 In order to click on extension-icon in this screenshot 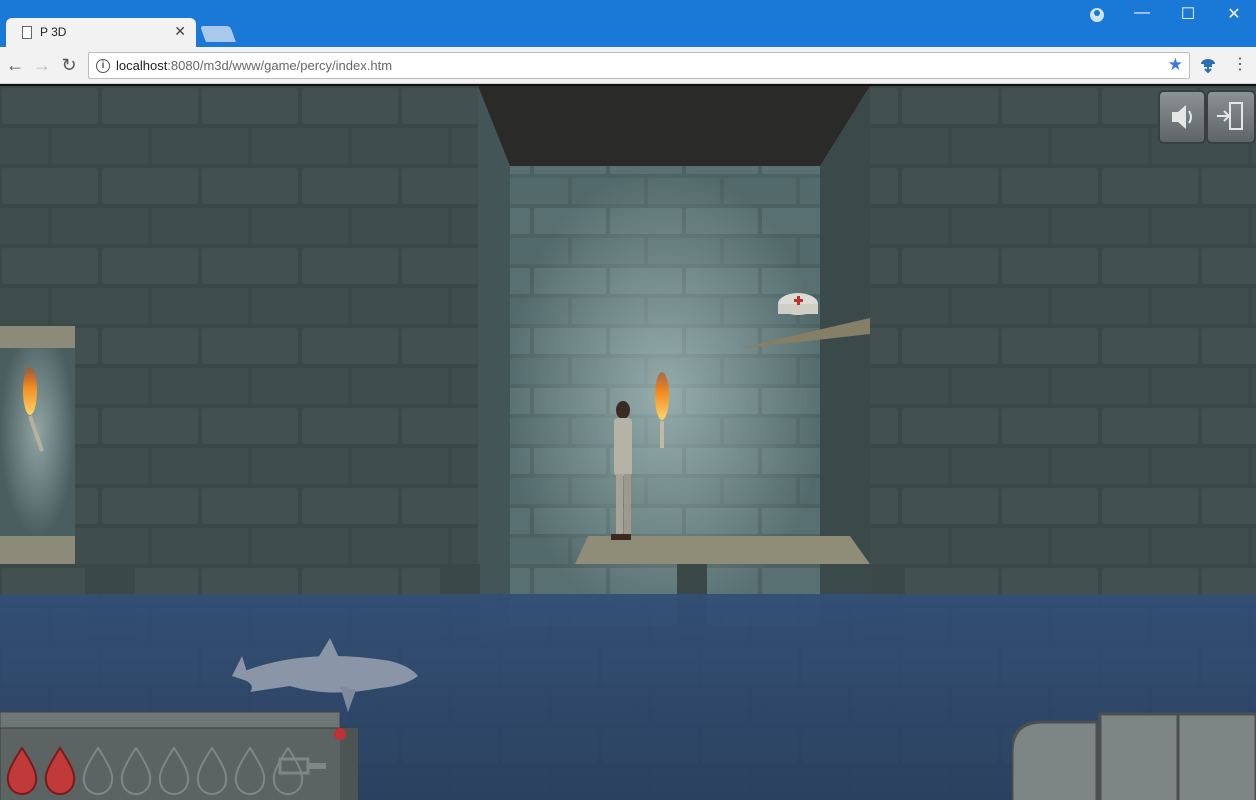, I will do `click(1208, 64)`.